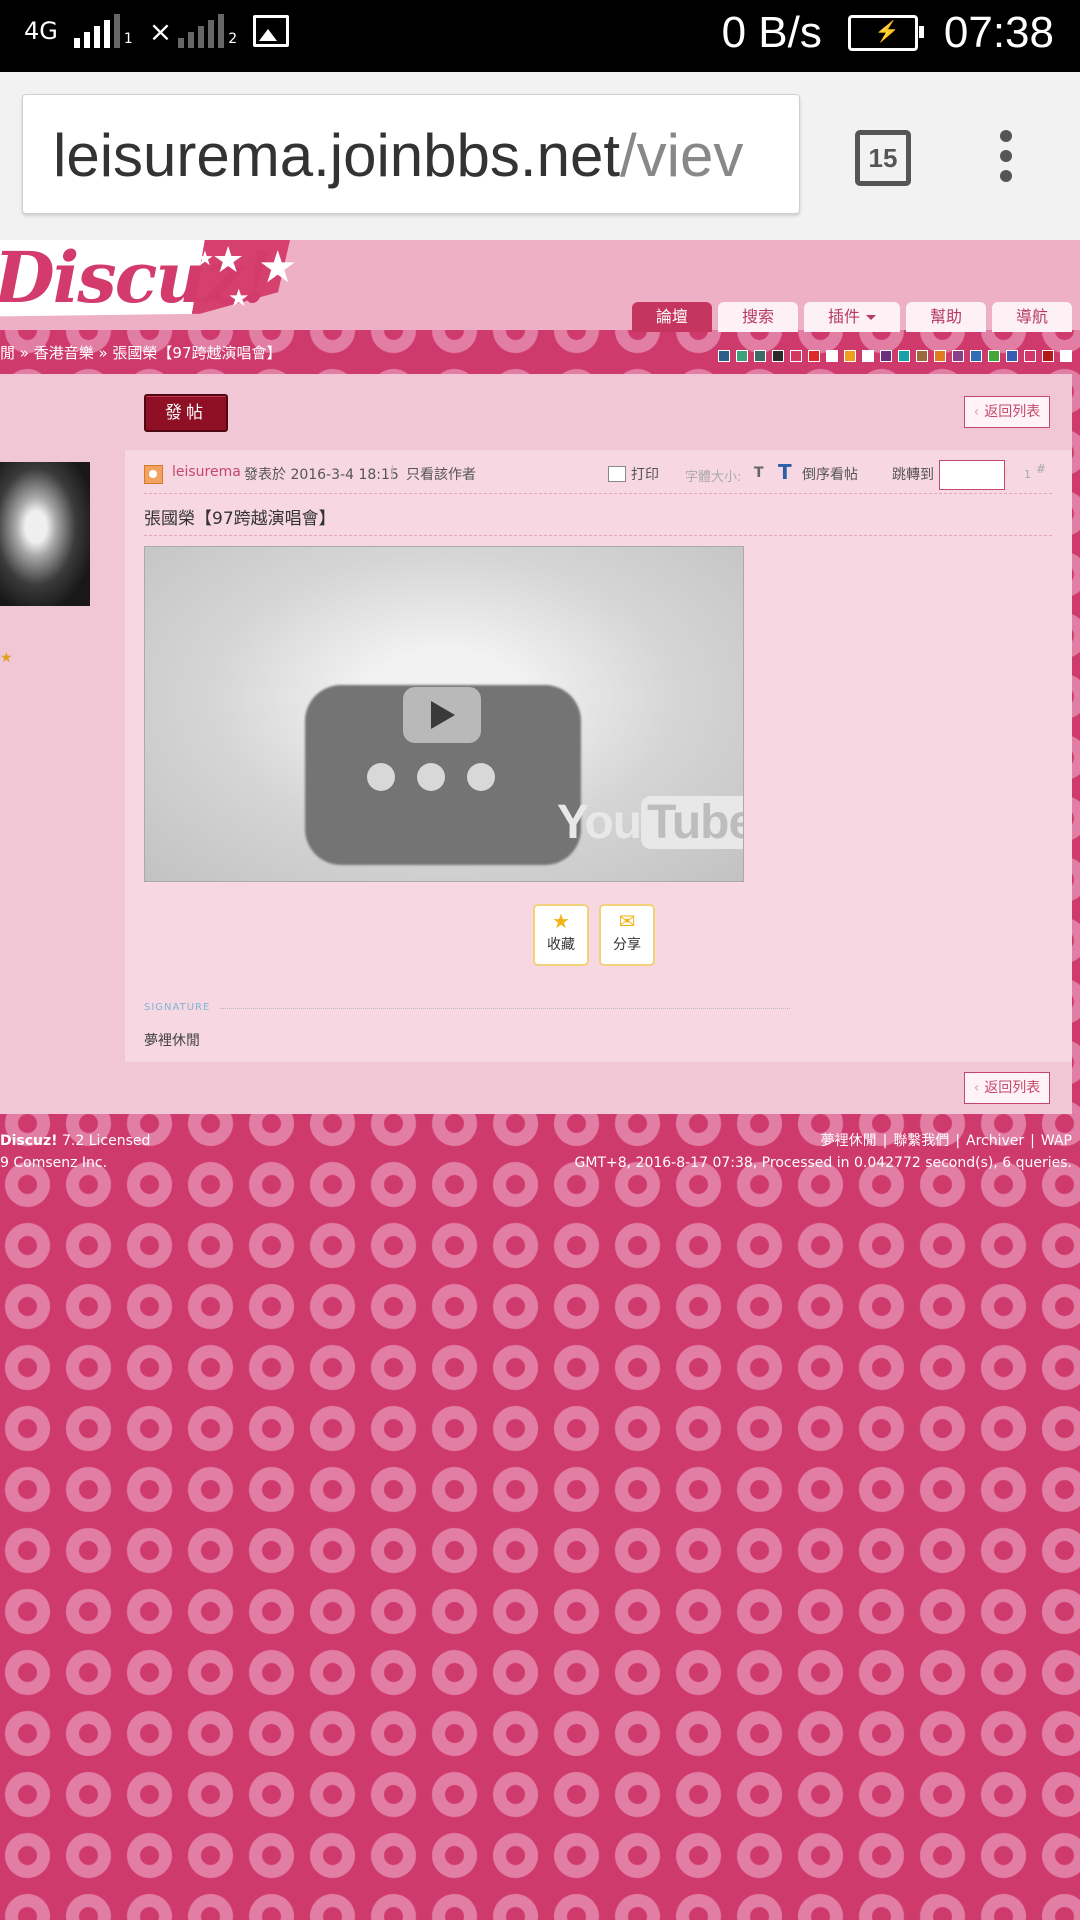 Image resolution: width=1080 pixels, height=1920 pixels. I want to click on network-type: 4G, so click(41, 31).